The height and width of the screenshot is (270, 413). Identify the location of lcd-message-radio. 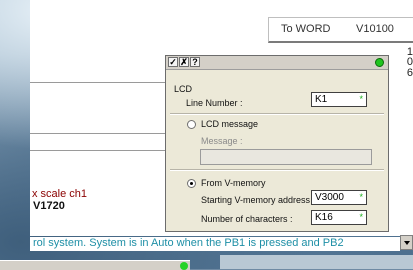
(191, 124).